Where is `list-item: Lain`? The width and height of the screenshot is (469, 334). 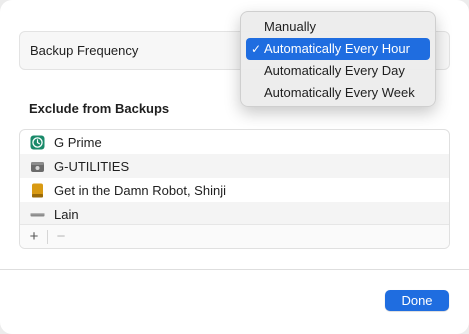
list-item: Lain is located at coordinates (234, 214).